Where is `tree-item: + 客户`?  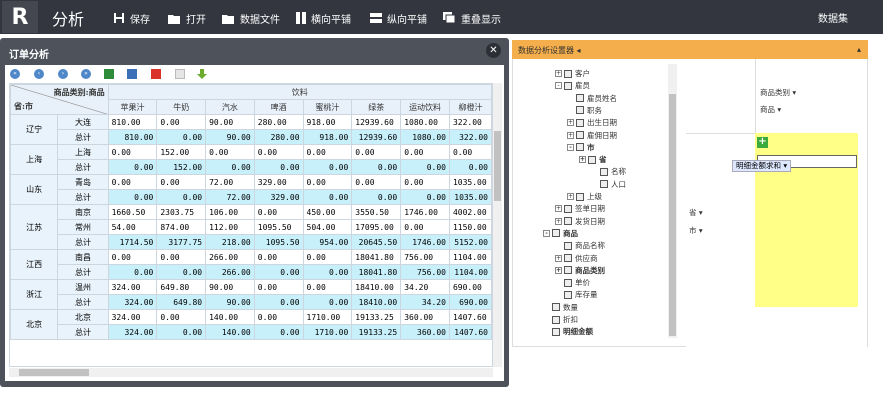 tree-item: + 客户 is located at coordinates (572, 73).